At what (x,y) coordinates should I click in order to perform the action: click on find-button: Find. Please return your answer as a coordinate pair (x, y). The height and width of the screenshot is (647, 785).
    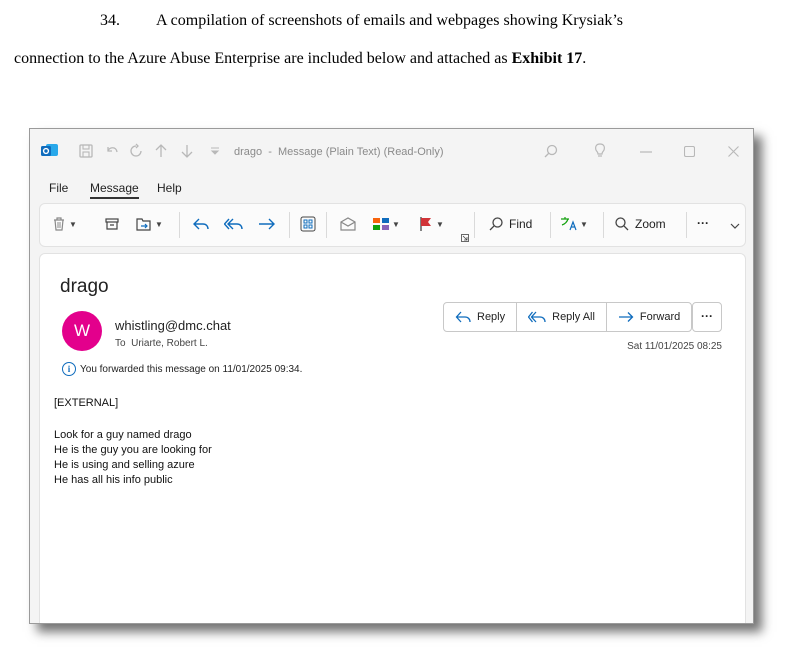
    Looking at the image, I should click on (510, 224).